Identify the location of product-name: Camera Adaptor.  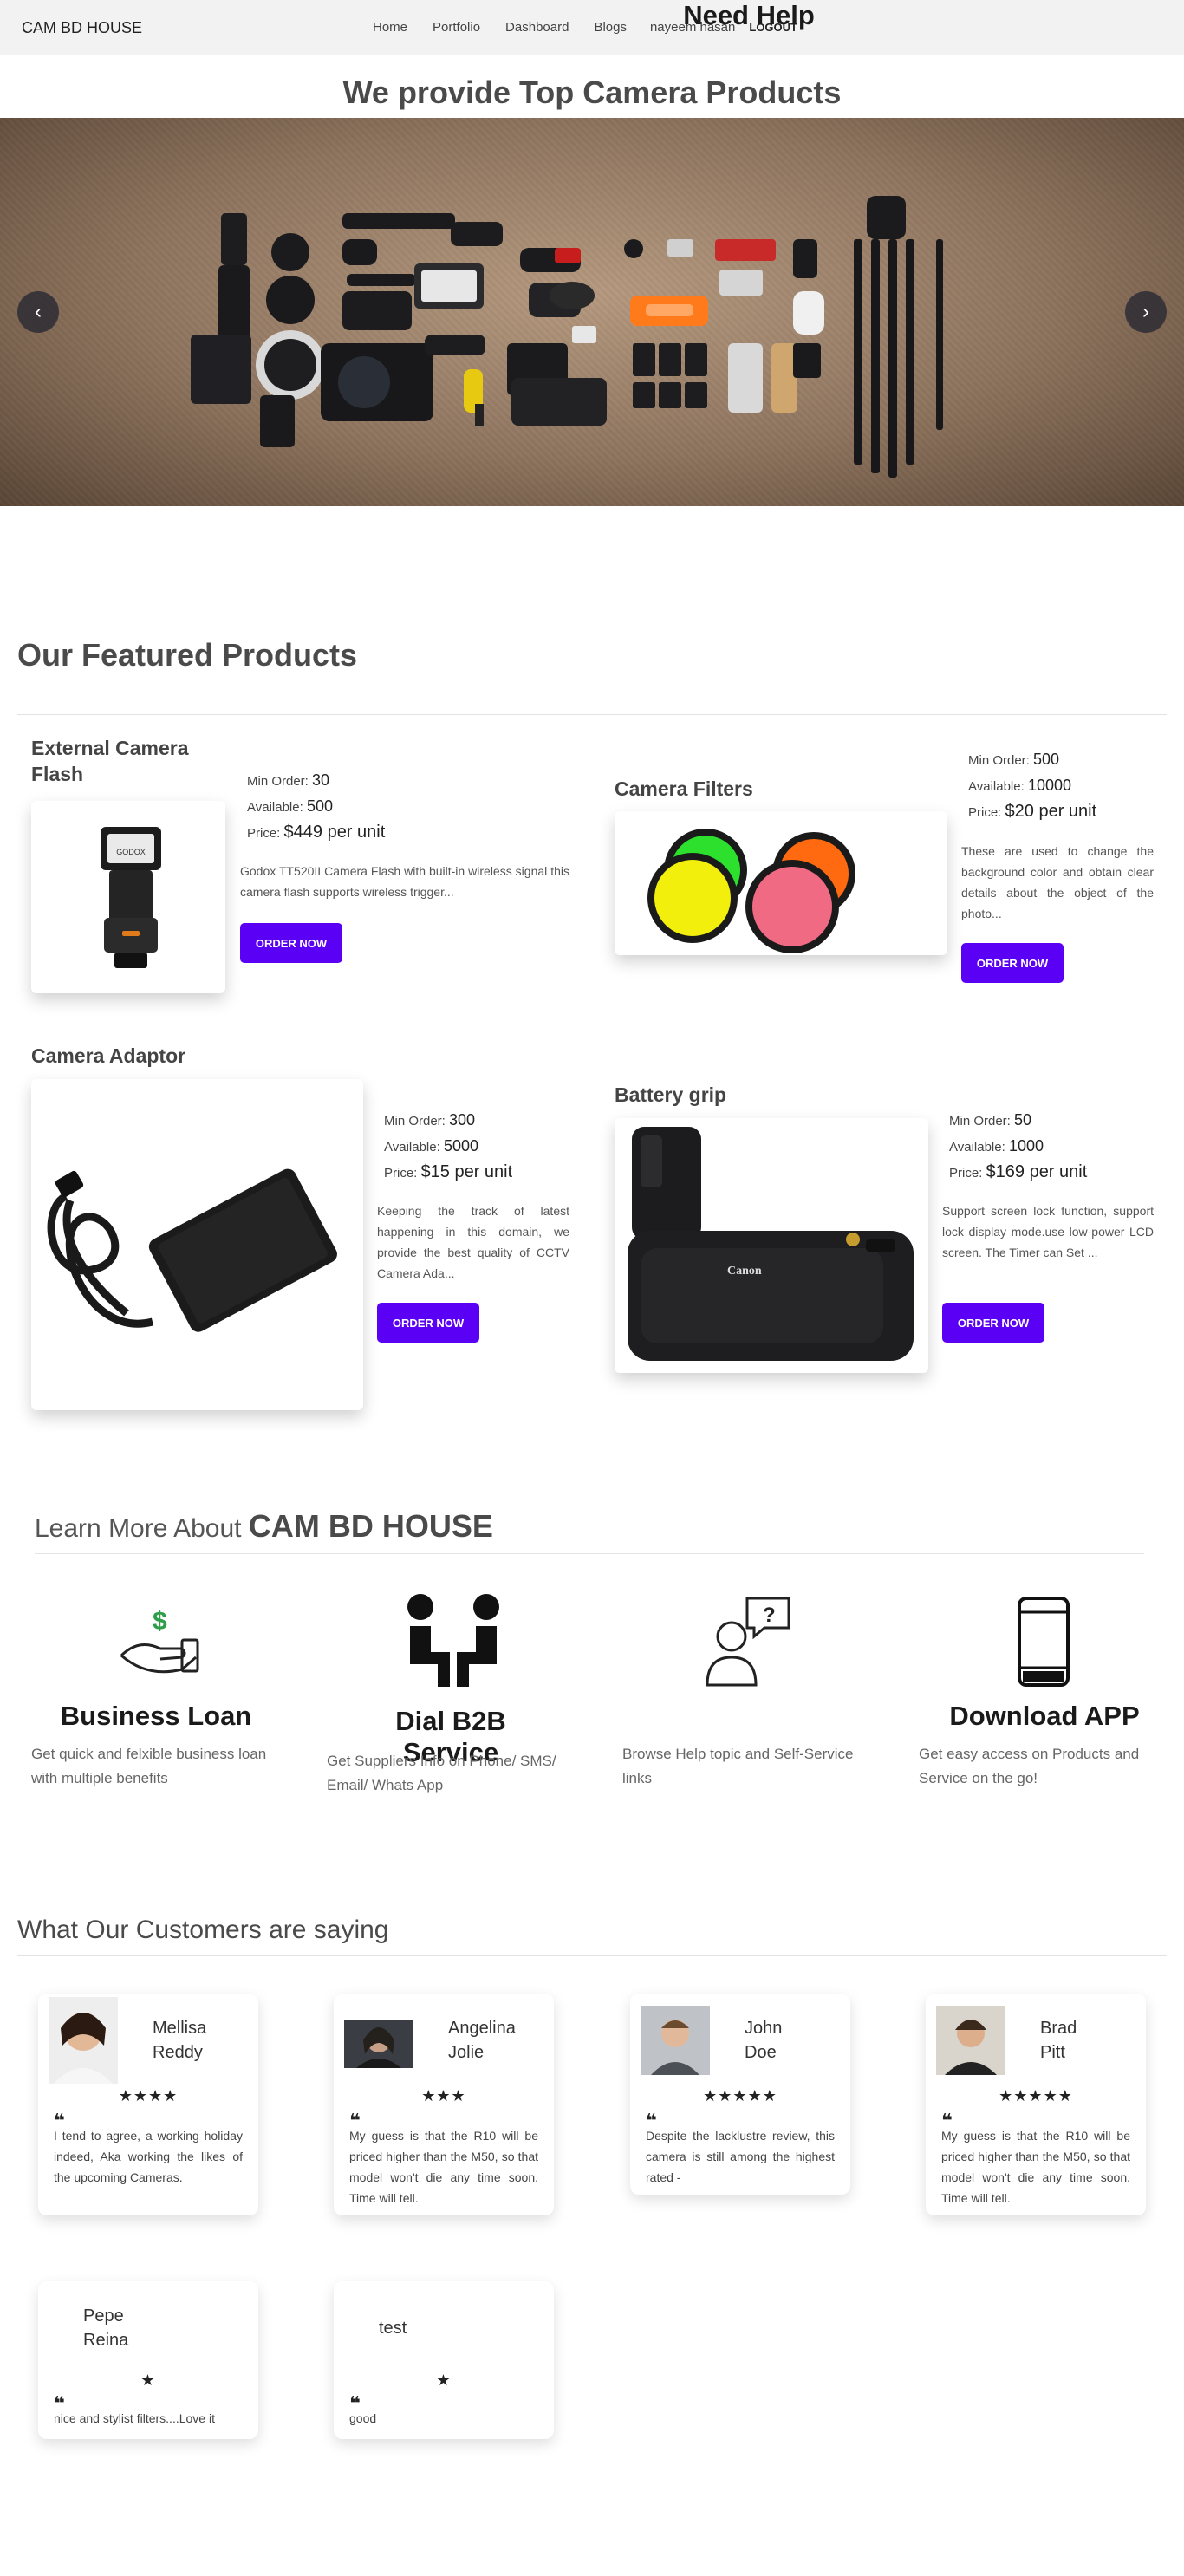
(109, 1055).